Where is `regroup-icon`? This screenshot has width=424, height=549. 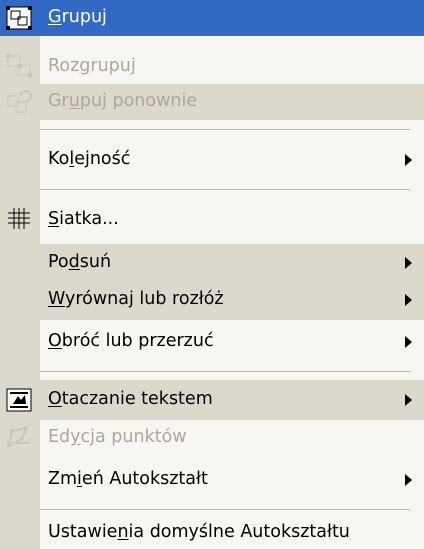
regroup-icon is located at coordinates (19, 102).